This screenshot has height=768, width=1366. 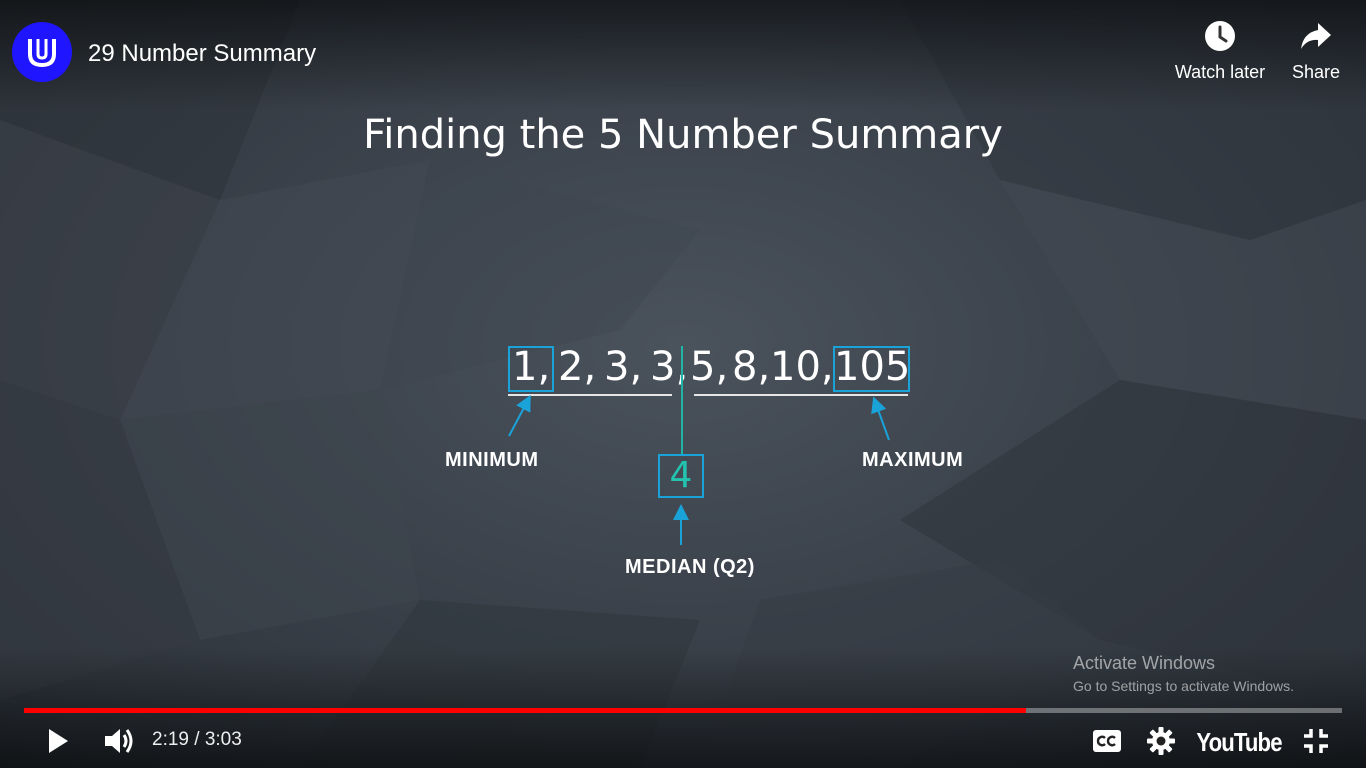 I want to click on mute-button, so click(x=119, y=741).